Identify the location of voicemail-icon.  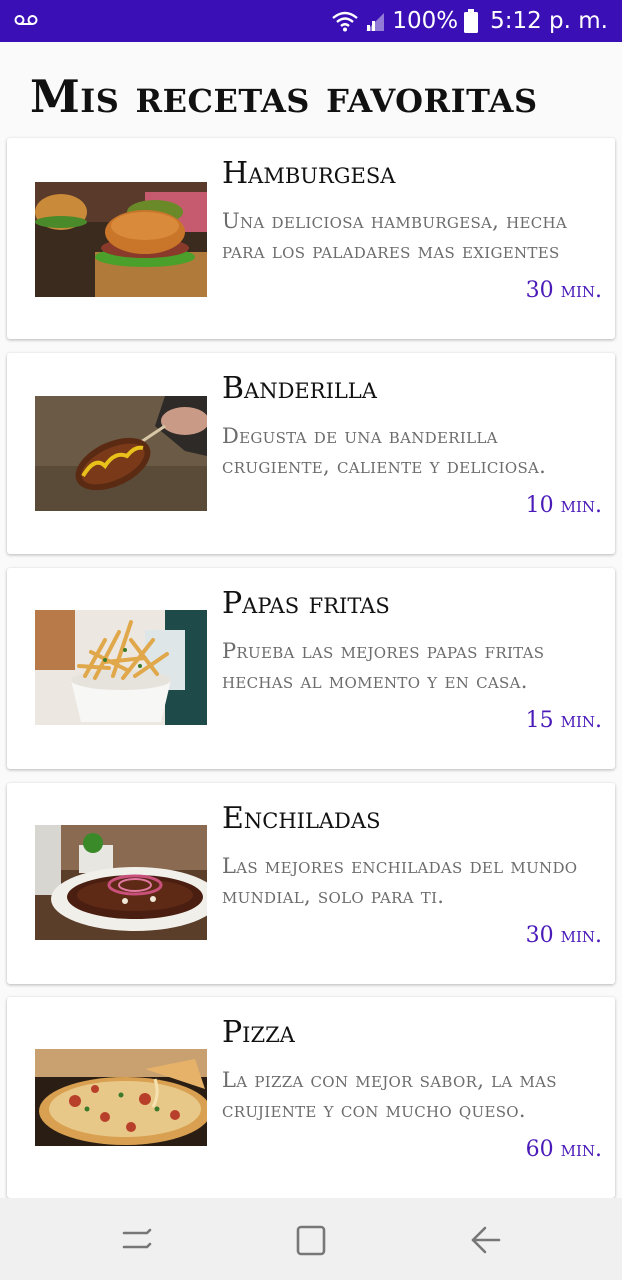
(26, 21).